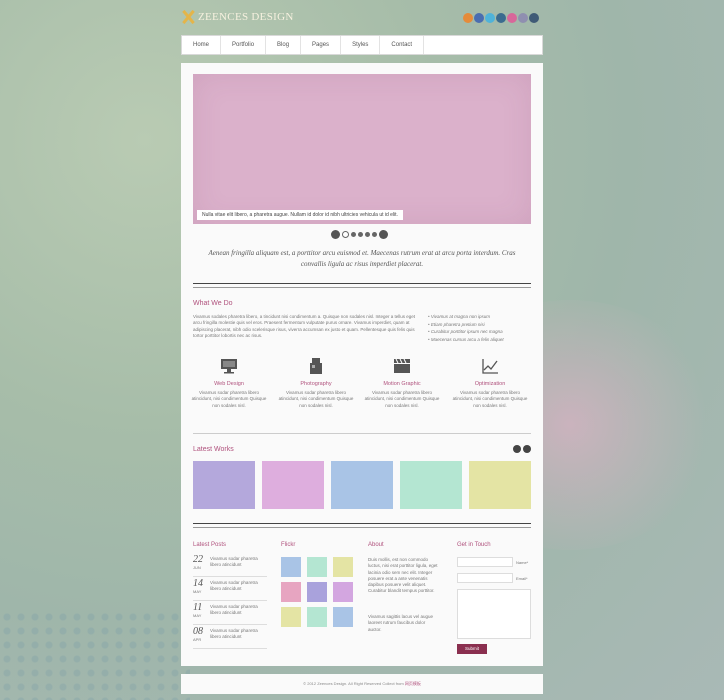 This screenshot has height=700, width=724. Describe the element at coordinates (523, 18) in the screenshot. I see `flickr-icon` at that location.